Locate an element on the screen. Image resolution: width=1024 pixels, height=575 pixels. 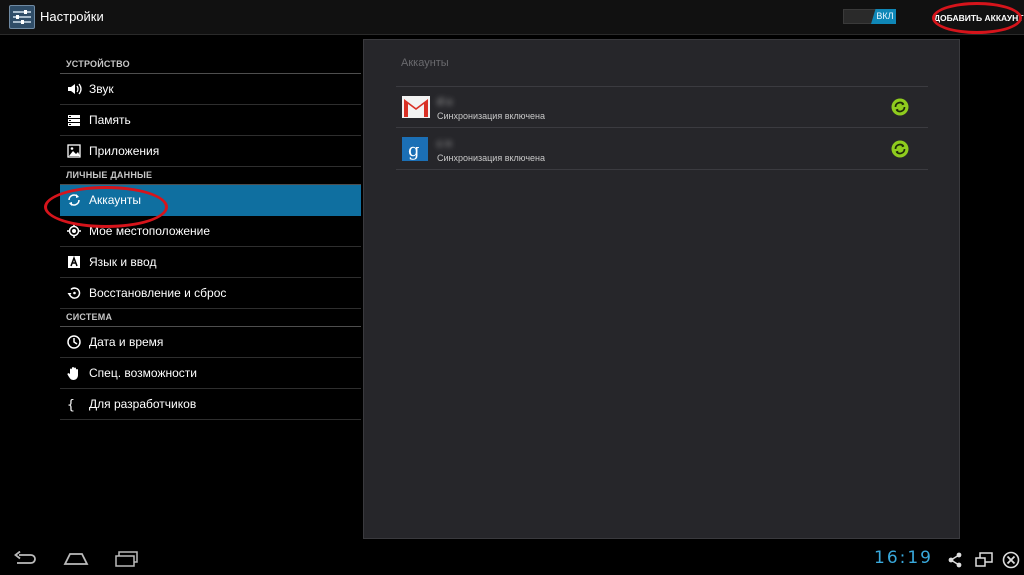
settings-item-label: Аккаунты is located at coordinates (115, 200).